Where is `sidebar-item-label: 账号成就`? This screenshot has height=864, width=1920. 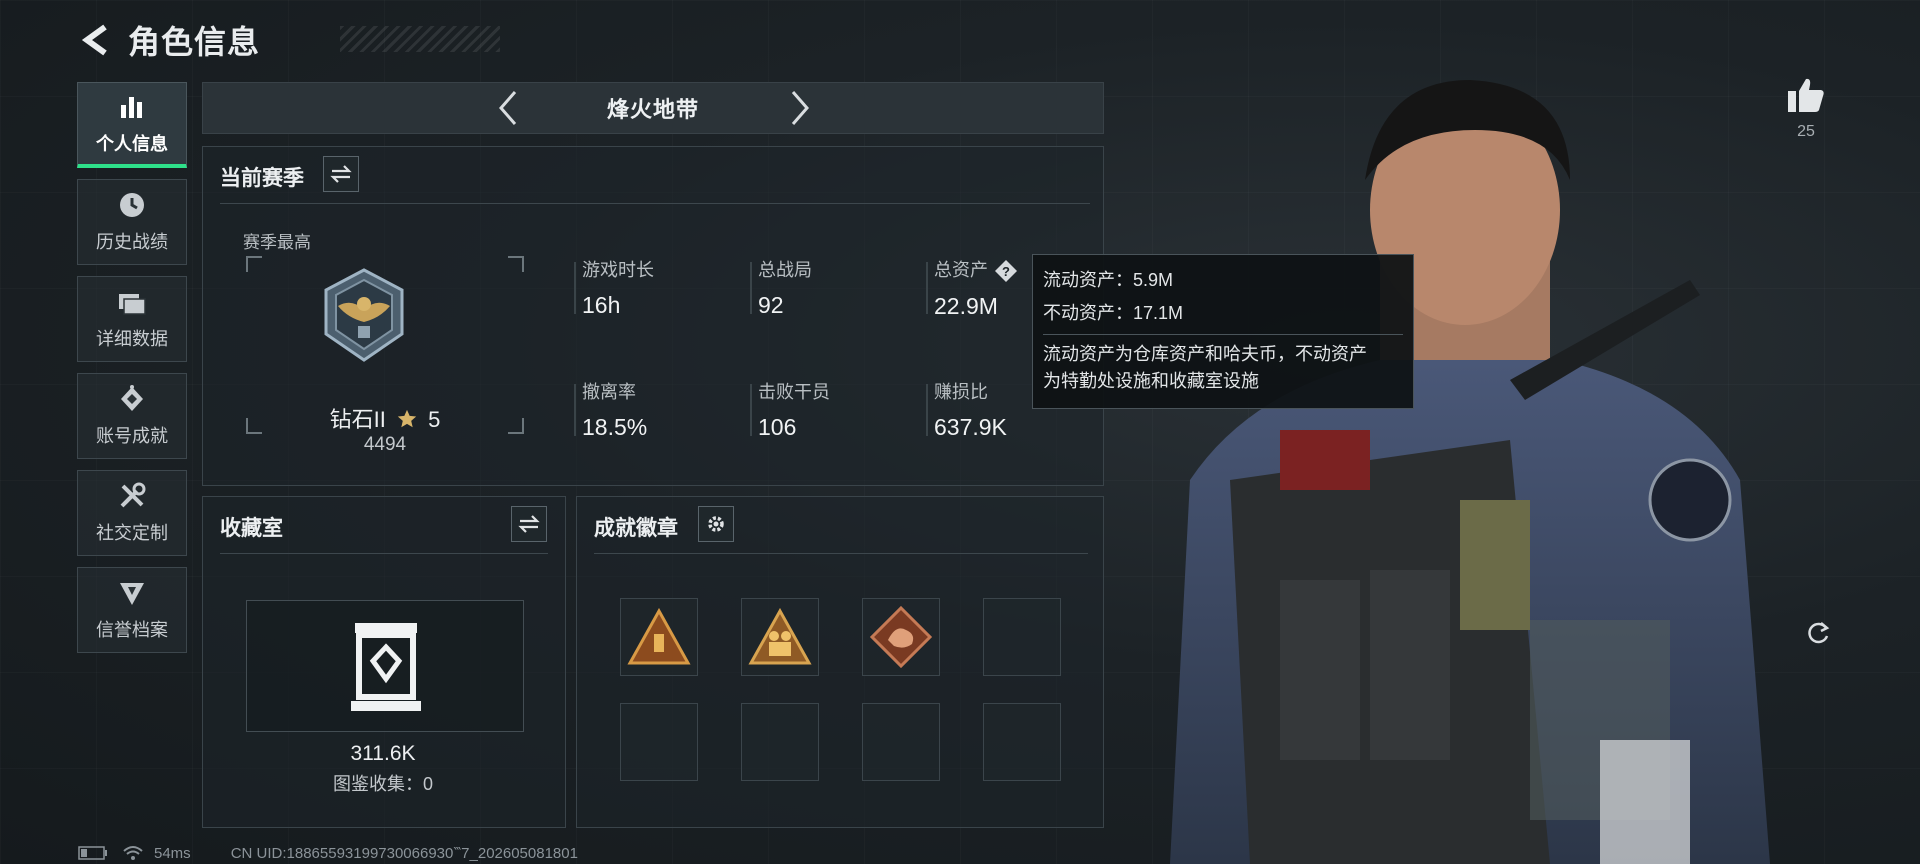
sidebar-item-label: 账号成就 is located at coordinates (132, 436).